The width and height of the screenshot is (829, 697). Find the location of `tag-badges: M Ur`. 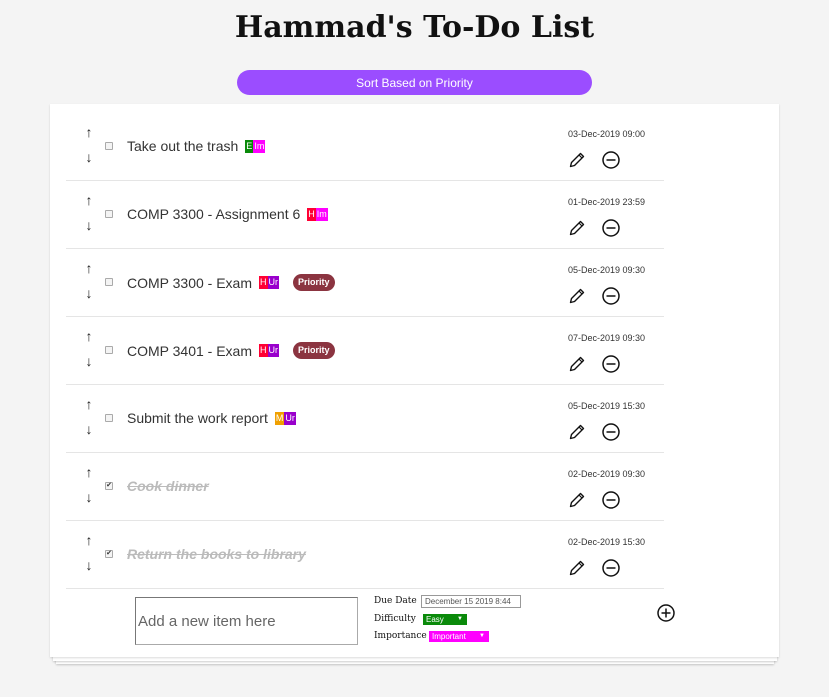

tag-badges: M Ur is located at coordinates (285, 418).